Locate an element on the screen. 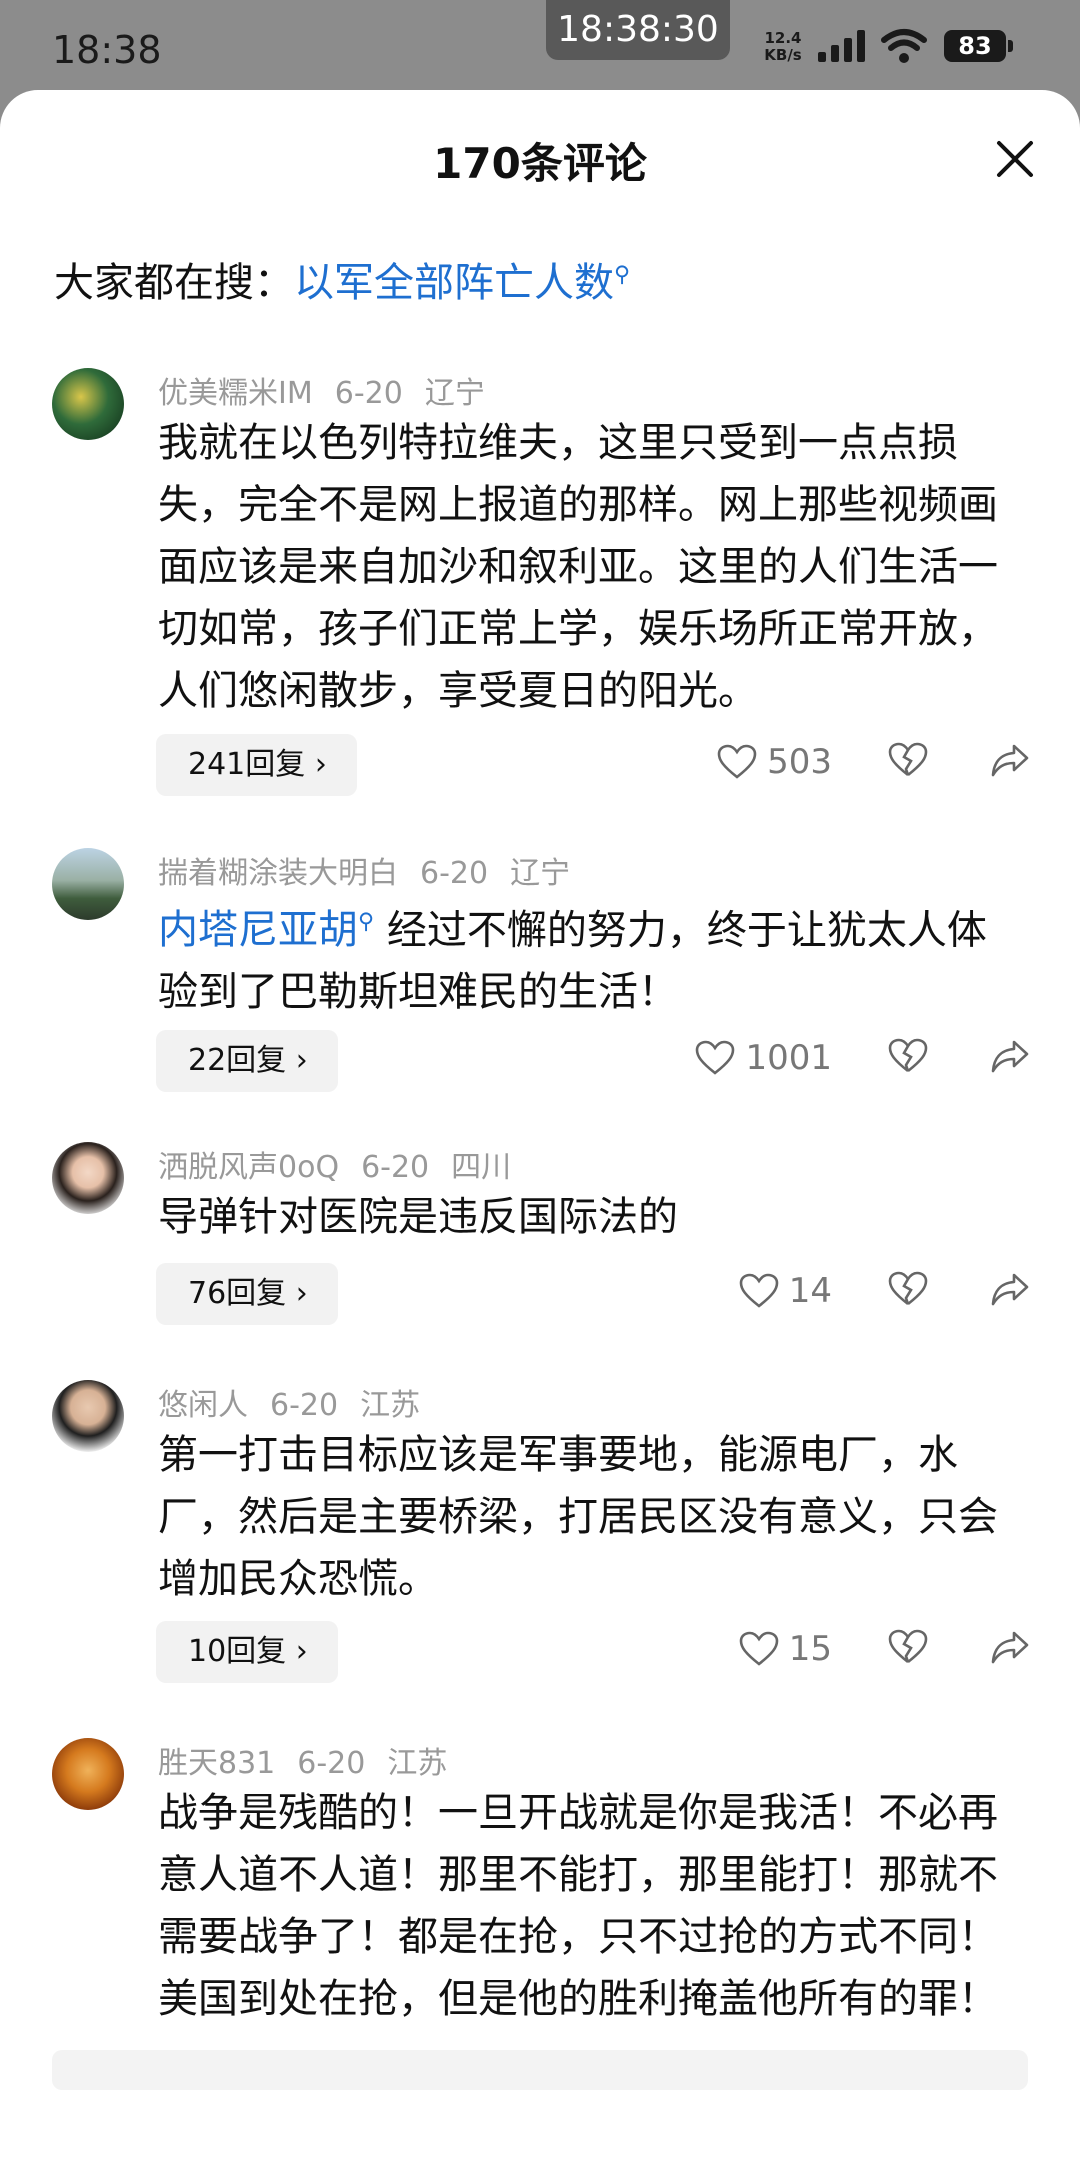  status-center-clock: 18:38:30 is located at coordinates (638, 30).